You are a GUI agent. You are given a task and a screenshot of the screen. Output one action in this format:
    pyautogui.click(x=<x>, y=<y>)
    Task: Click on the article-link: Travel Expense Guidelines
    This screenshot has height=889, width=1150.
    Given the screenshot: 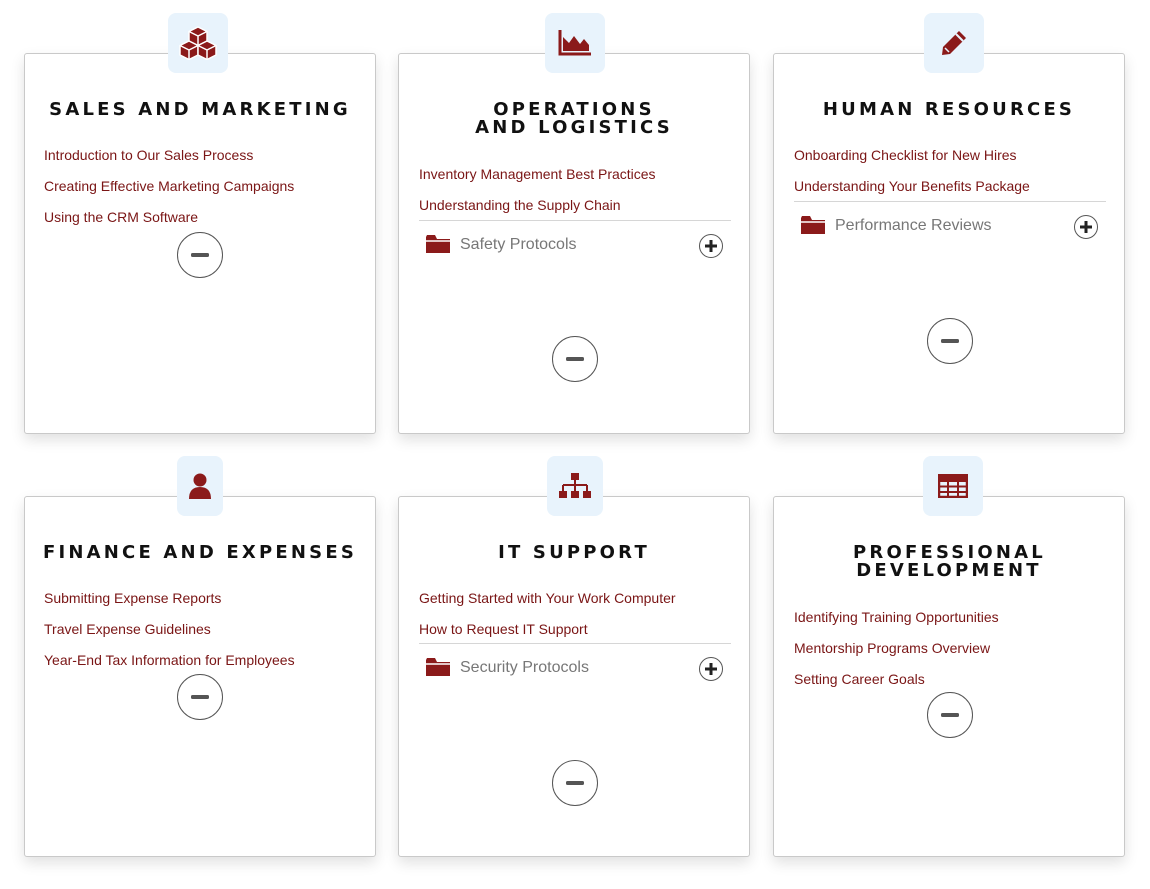 What is the action you would take?
    pyautogui.click(x=200, y=635)
    